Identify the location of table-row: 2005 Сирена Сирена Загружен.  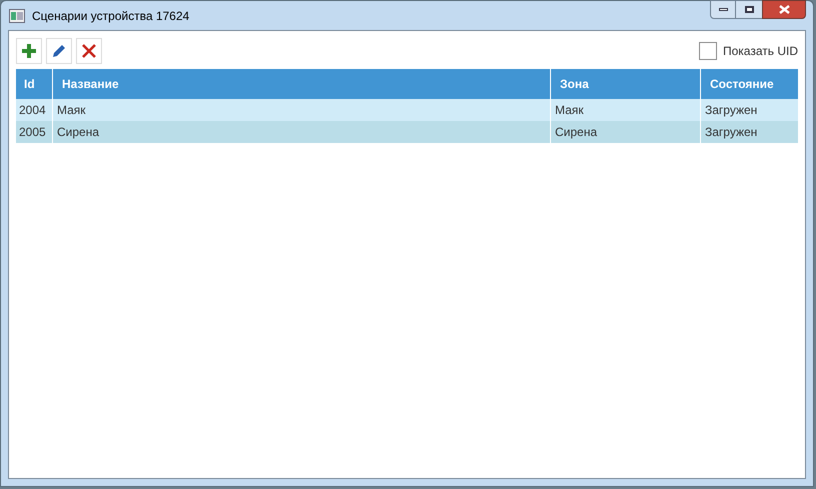
(407, 132).